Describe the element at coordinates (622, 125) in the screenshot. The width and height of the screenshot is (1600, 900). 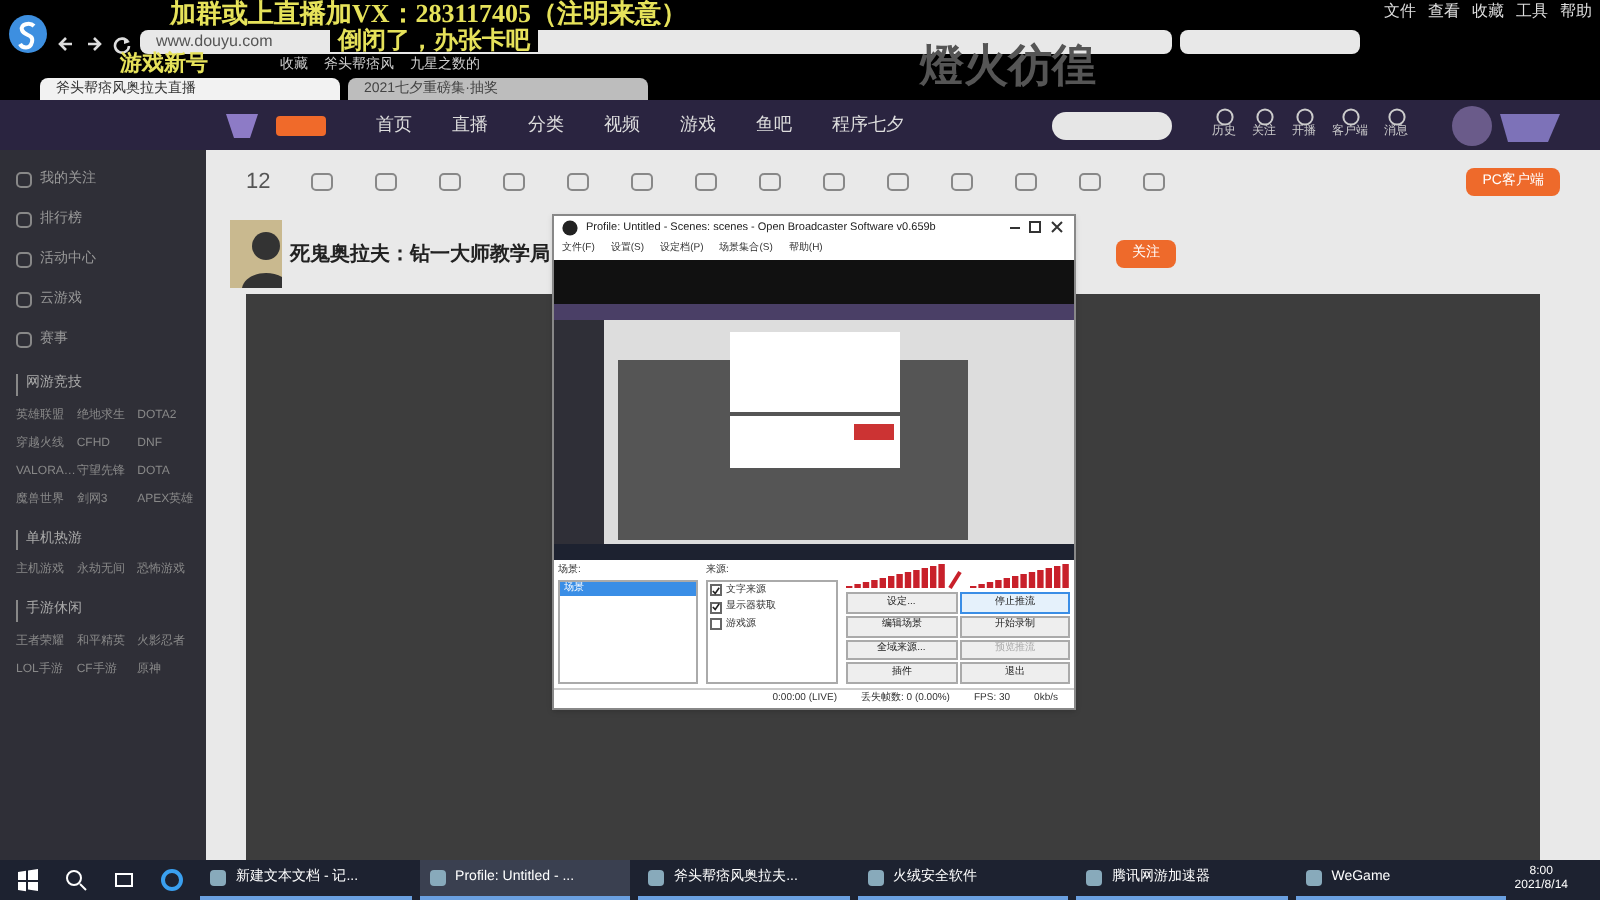
I see `nav-link: 视频` at that location.